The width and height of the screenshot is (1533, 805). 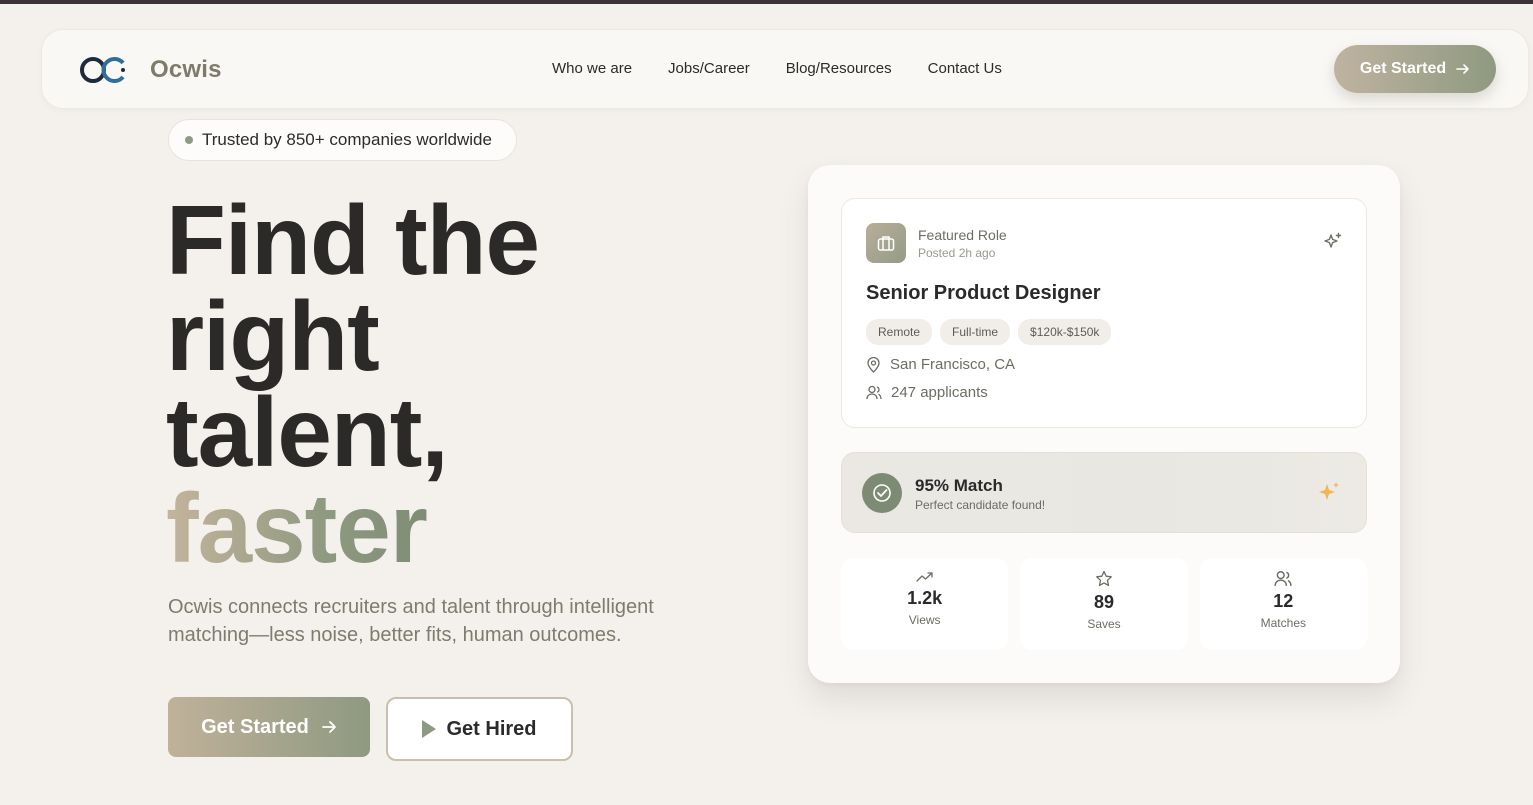 I want to click on stat-saves-label: Saves, so click(x=1104, y=624).